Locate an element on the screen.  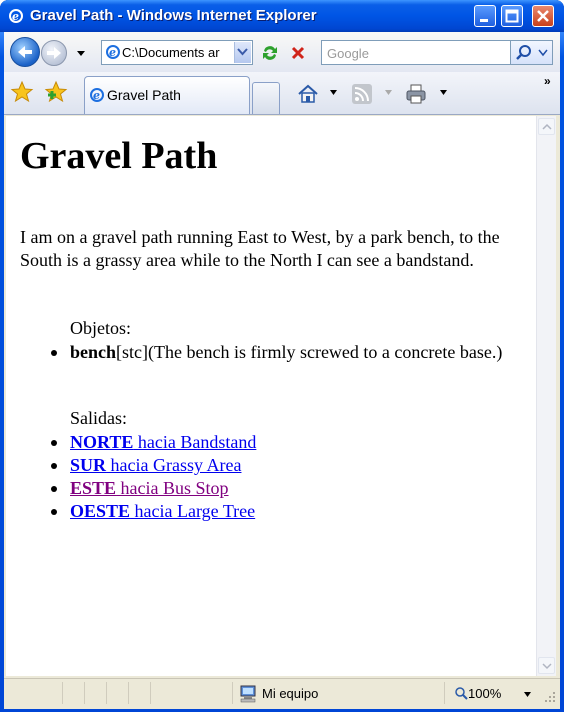
security-zone-label: Mi equipo is located at coordinates (290, 693).